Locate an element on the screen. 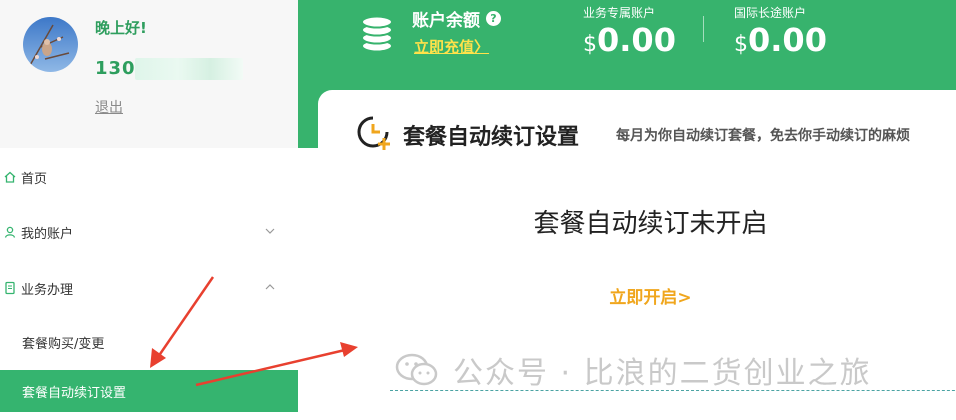 This screenshot has height=420, width=956. auto-renew-status: 套餐自动续订未开启 is located at coordinates (650, 224).